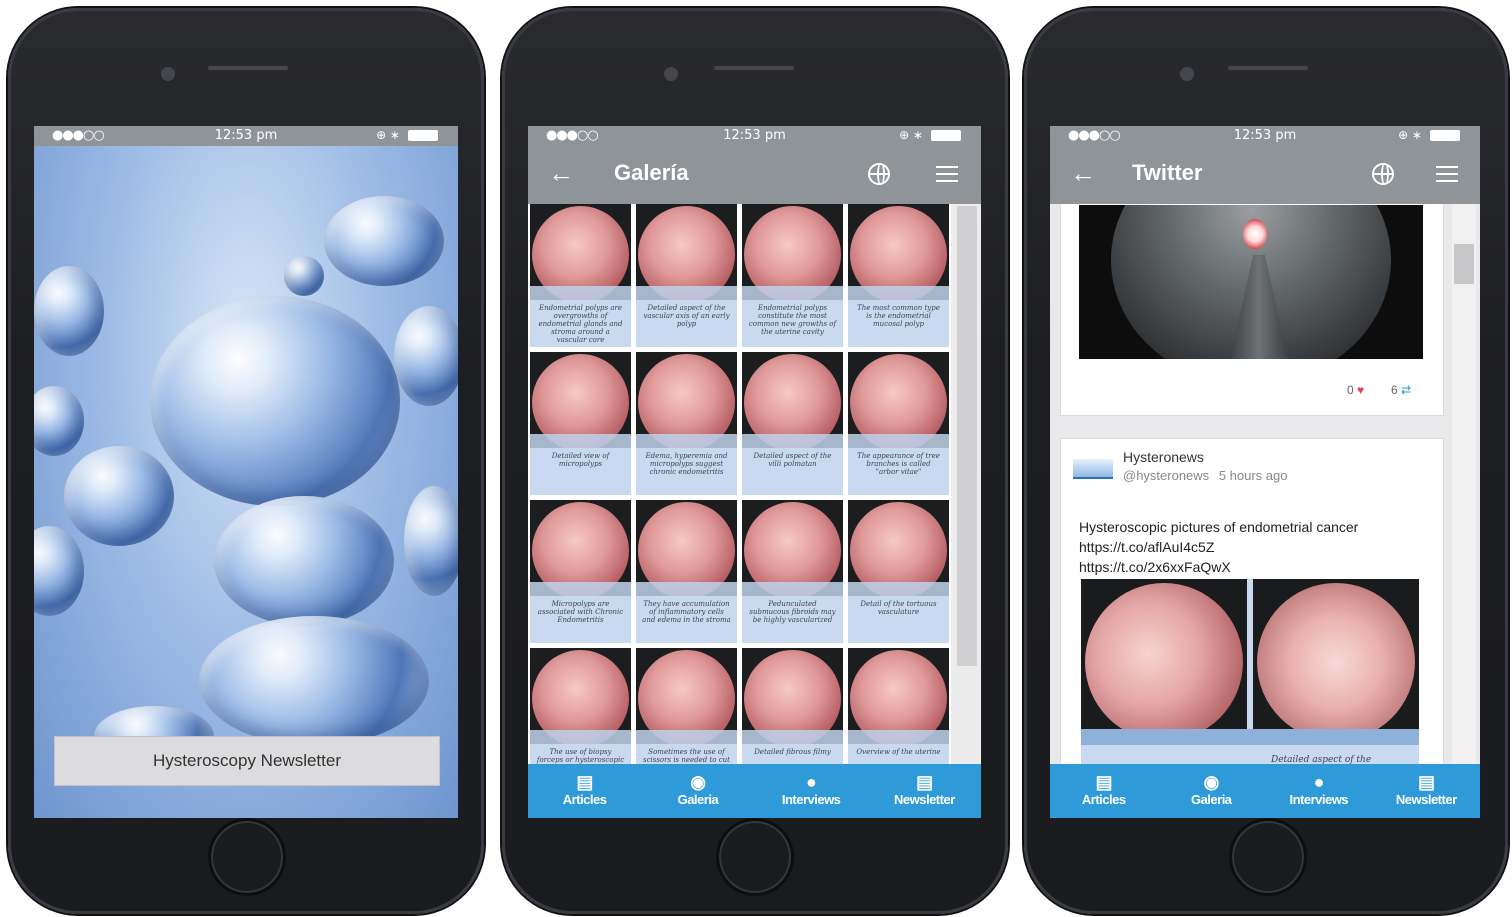  What do you see at coordinates (1255, 234) in the screenshot?
I see `light-spot` at bounding box center [1255, 234].